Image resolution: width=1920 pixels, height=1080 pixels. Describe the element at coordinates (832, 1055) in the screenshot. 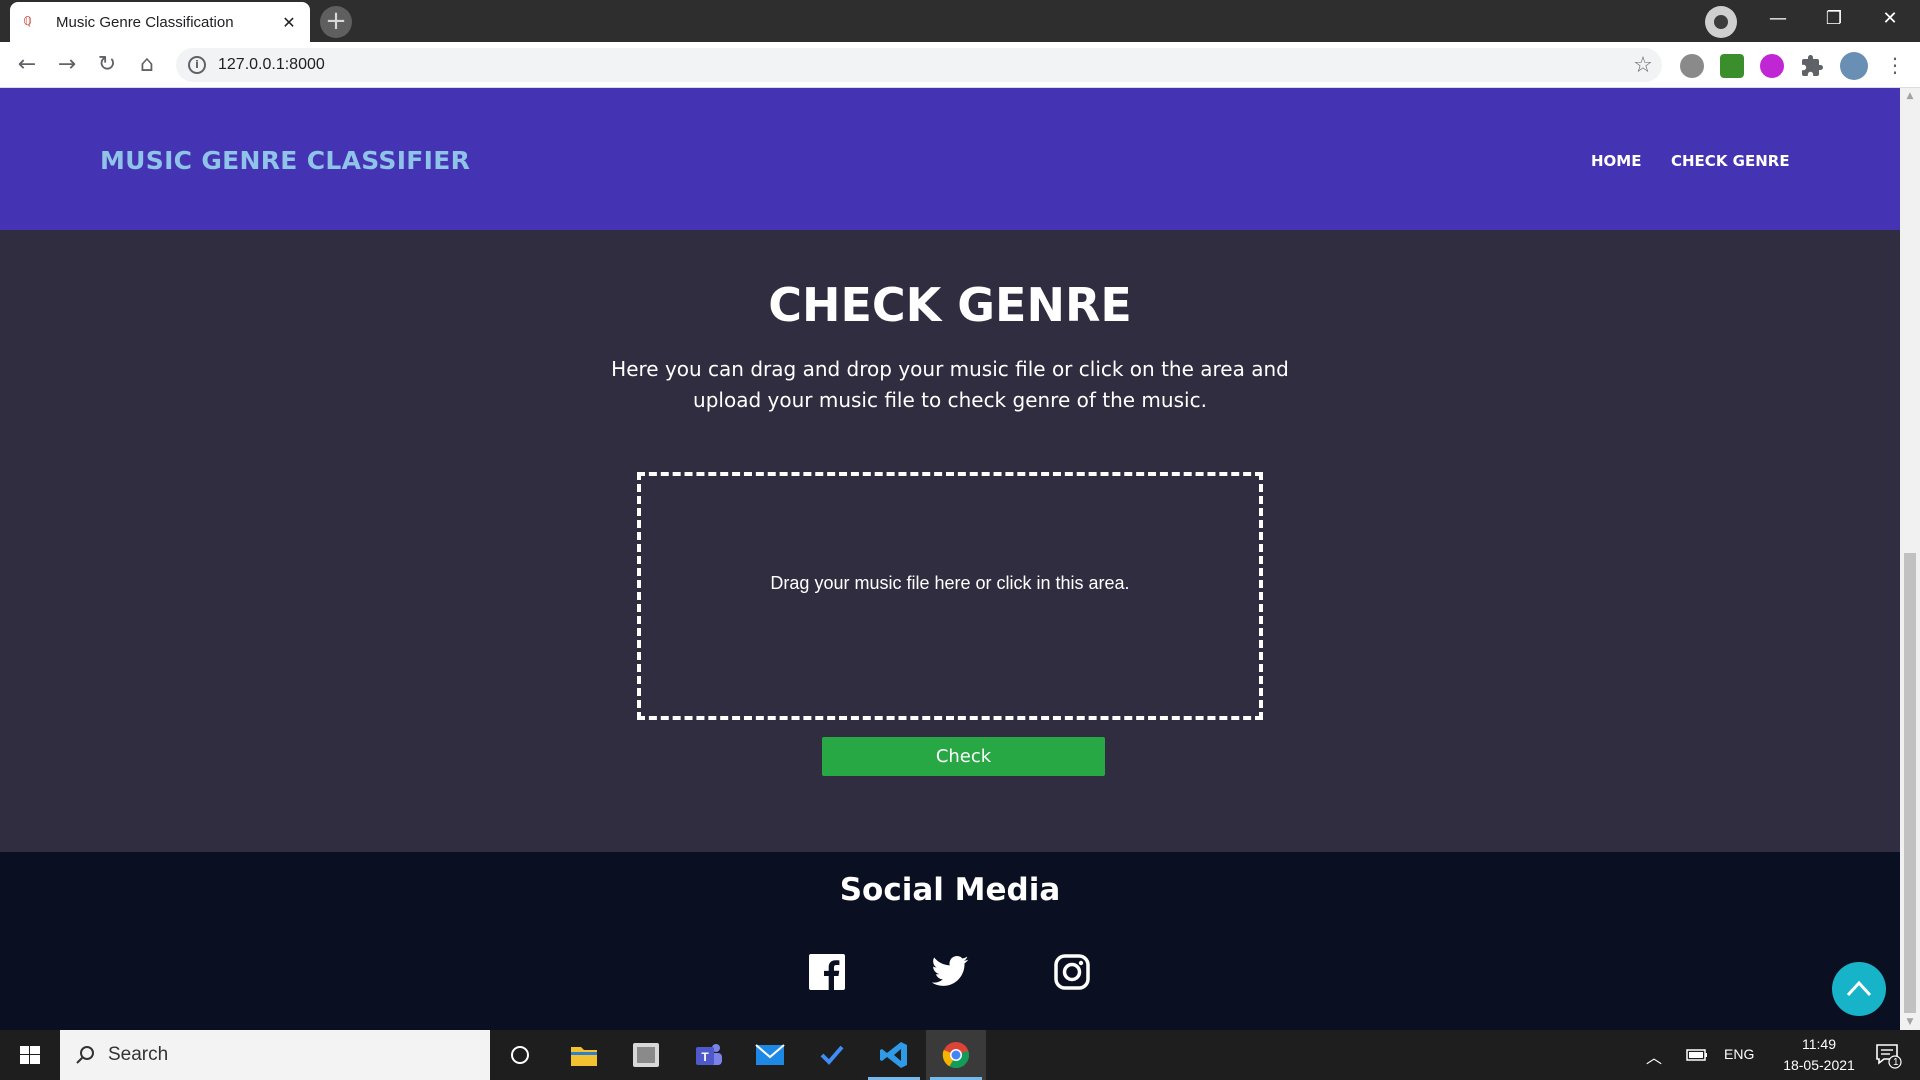

I see `todo-icon` at that location.